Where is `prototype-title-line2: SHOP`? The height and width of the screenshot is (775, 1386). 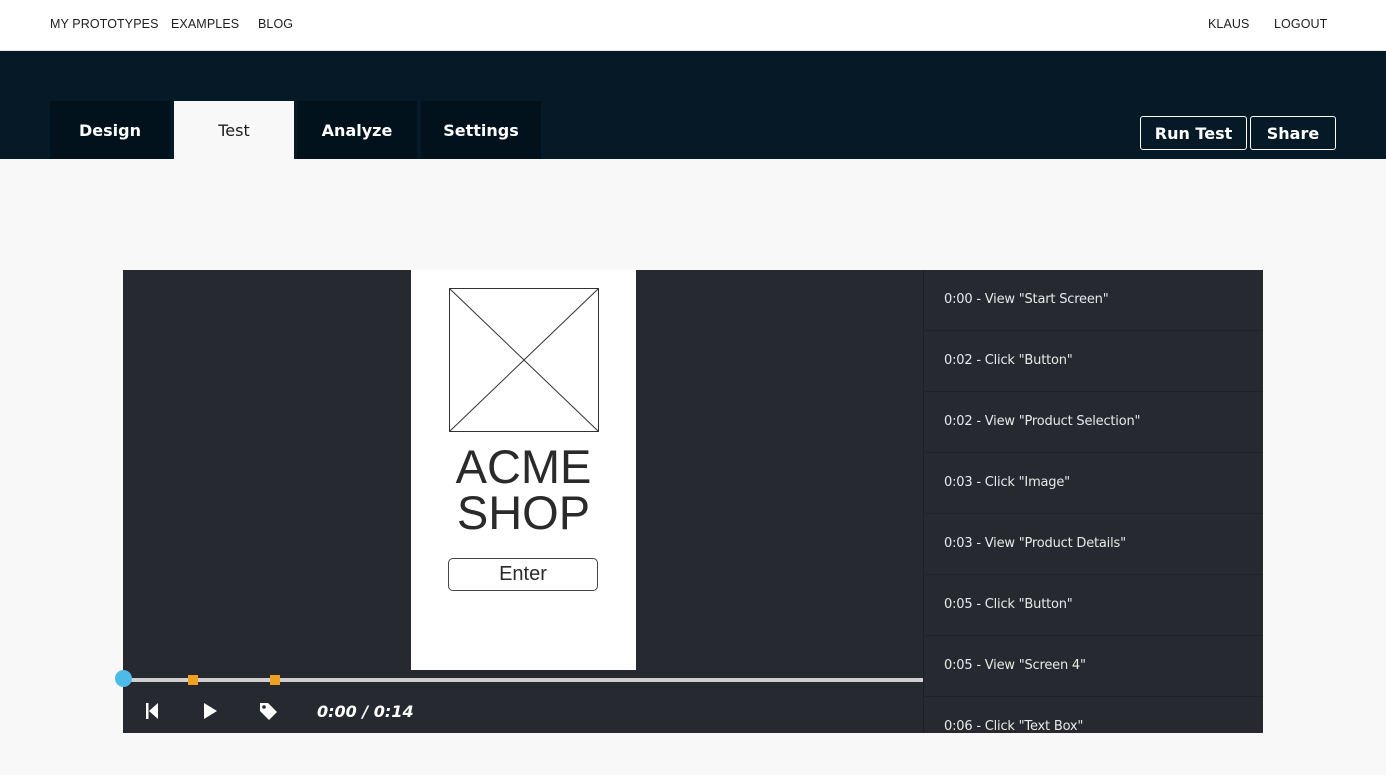
prototype-title-line2: SHOP is located at coordinates (523, 512).